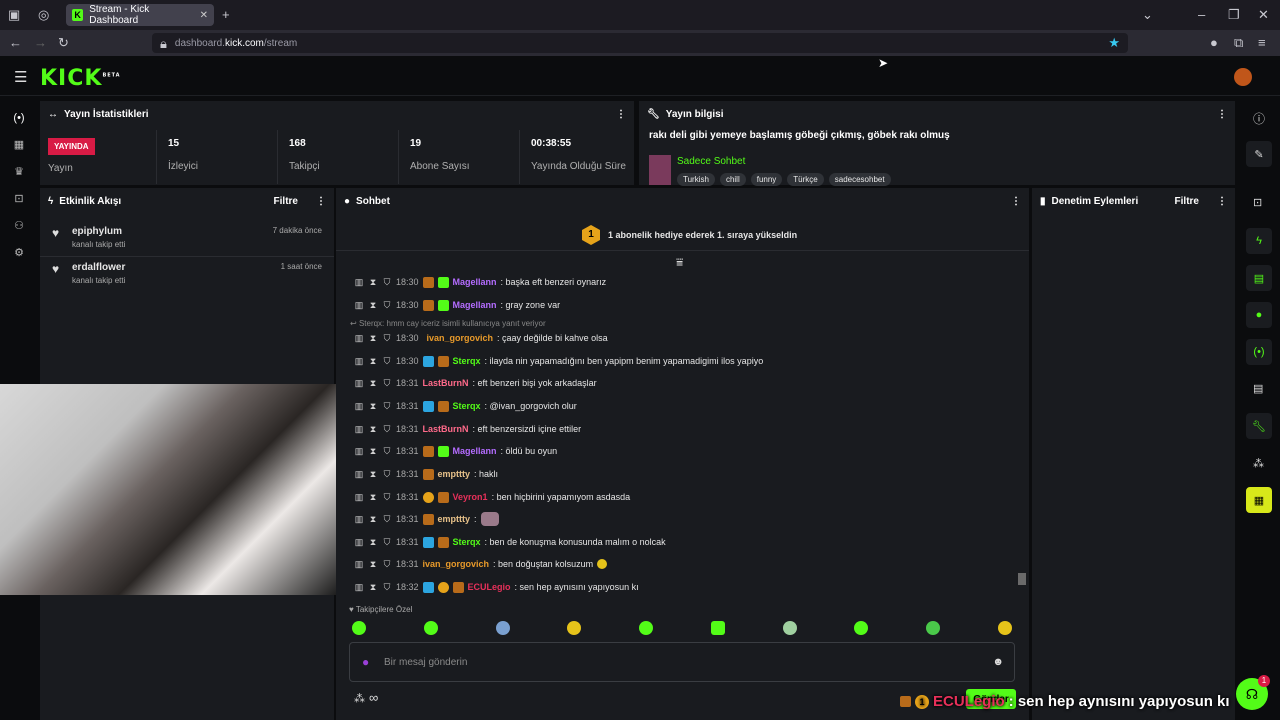 The height and width of the screenshot is (720, 1280). What do you see at coordinates (859, 179) in the screenshot?
I see `tag: sadecesohbet` at bounding box center [859, 179].